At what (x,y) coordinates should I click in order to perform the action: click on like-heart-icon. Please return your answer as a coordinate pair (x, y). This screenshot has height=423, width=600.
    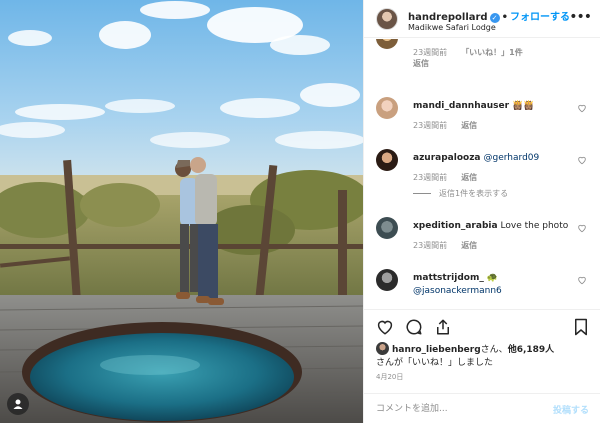
    Looking at the image, I should click on (385, 327).